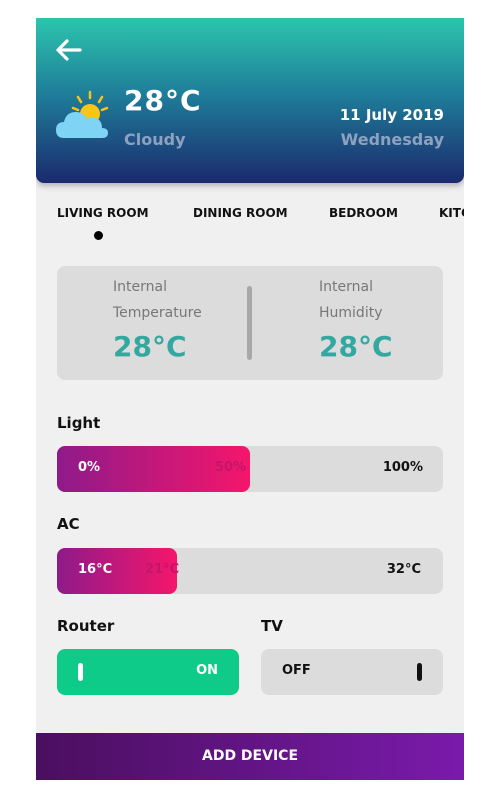  I want to click on tv-toggle-knob, so click(419, 672).